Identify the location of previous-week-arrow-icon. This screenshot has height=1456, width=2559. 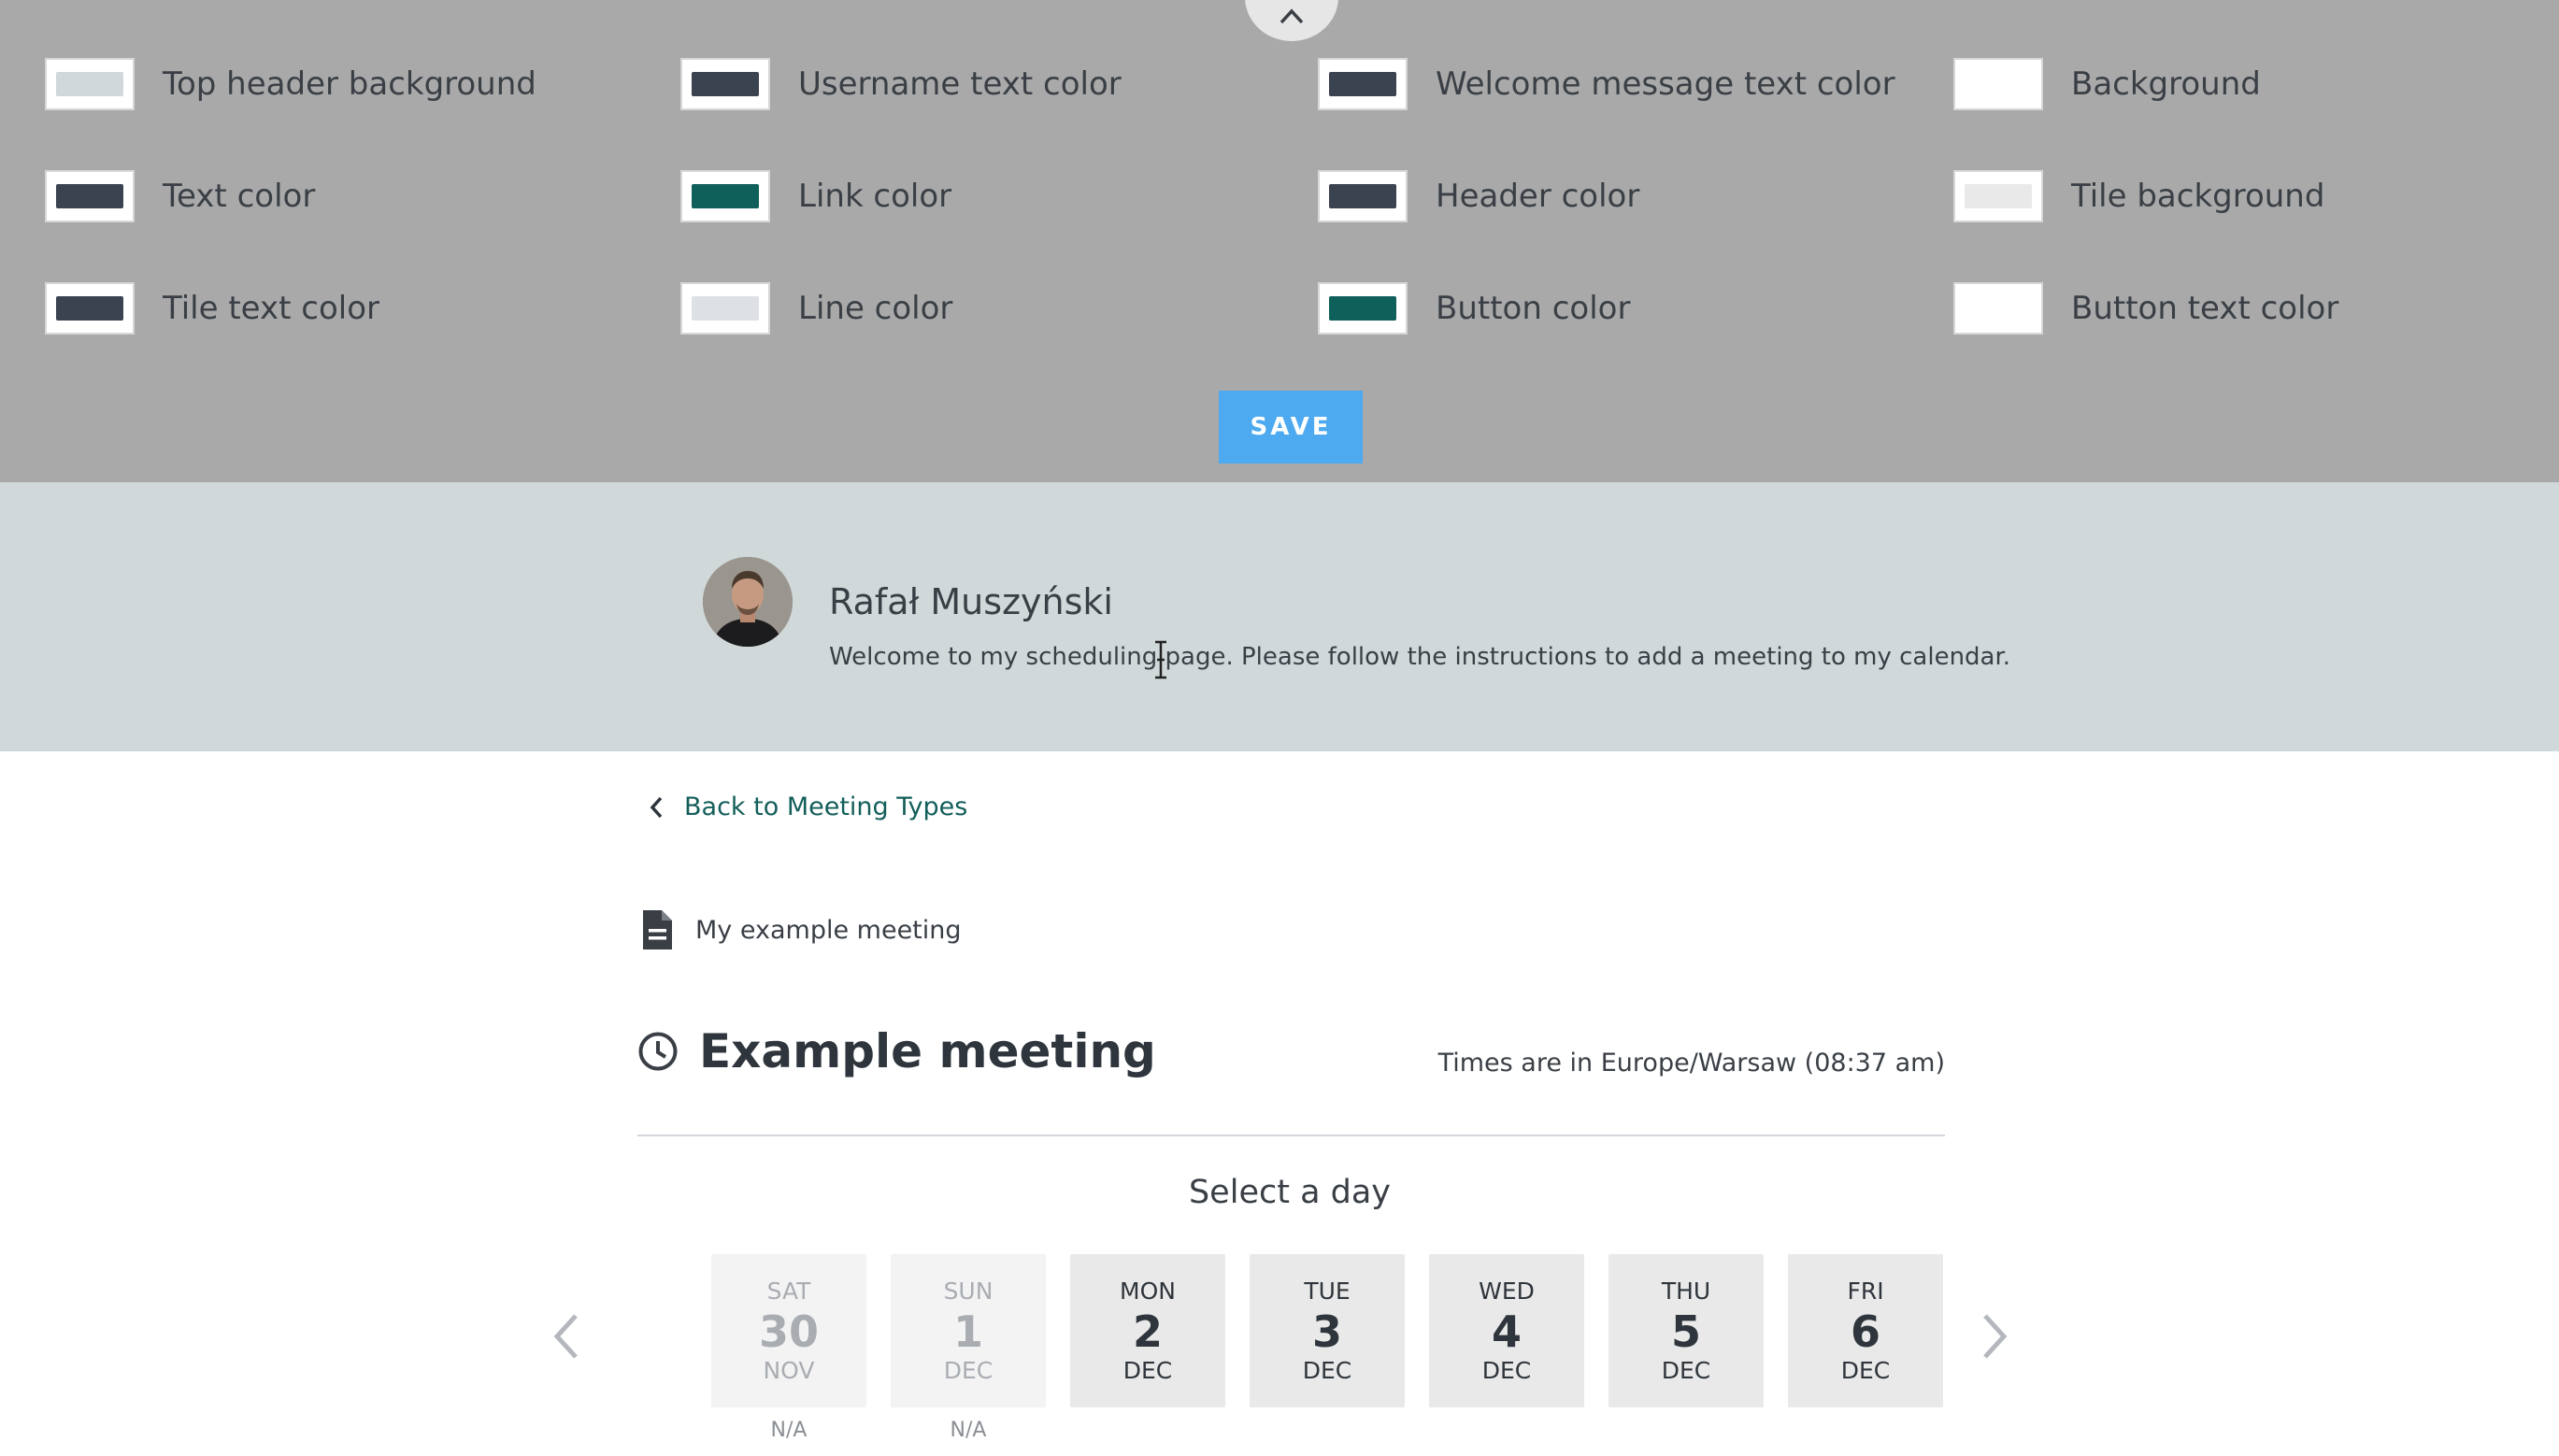
(566, 1336).